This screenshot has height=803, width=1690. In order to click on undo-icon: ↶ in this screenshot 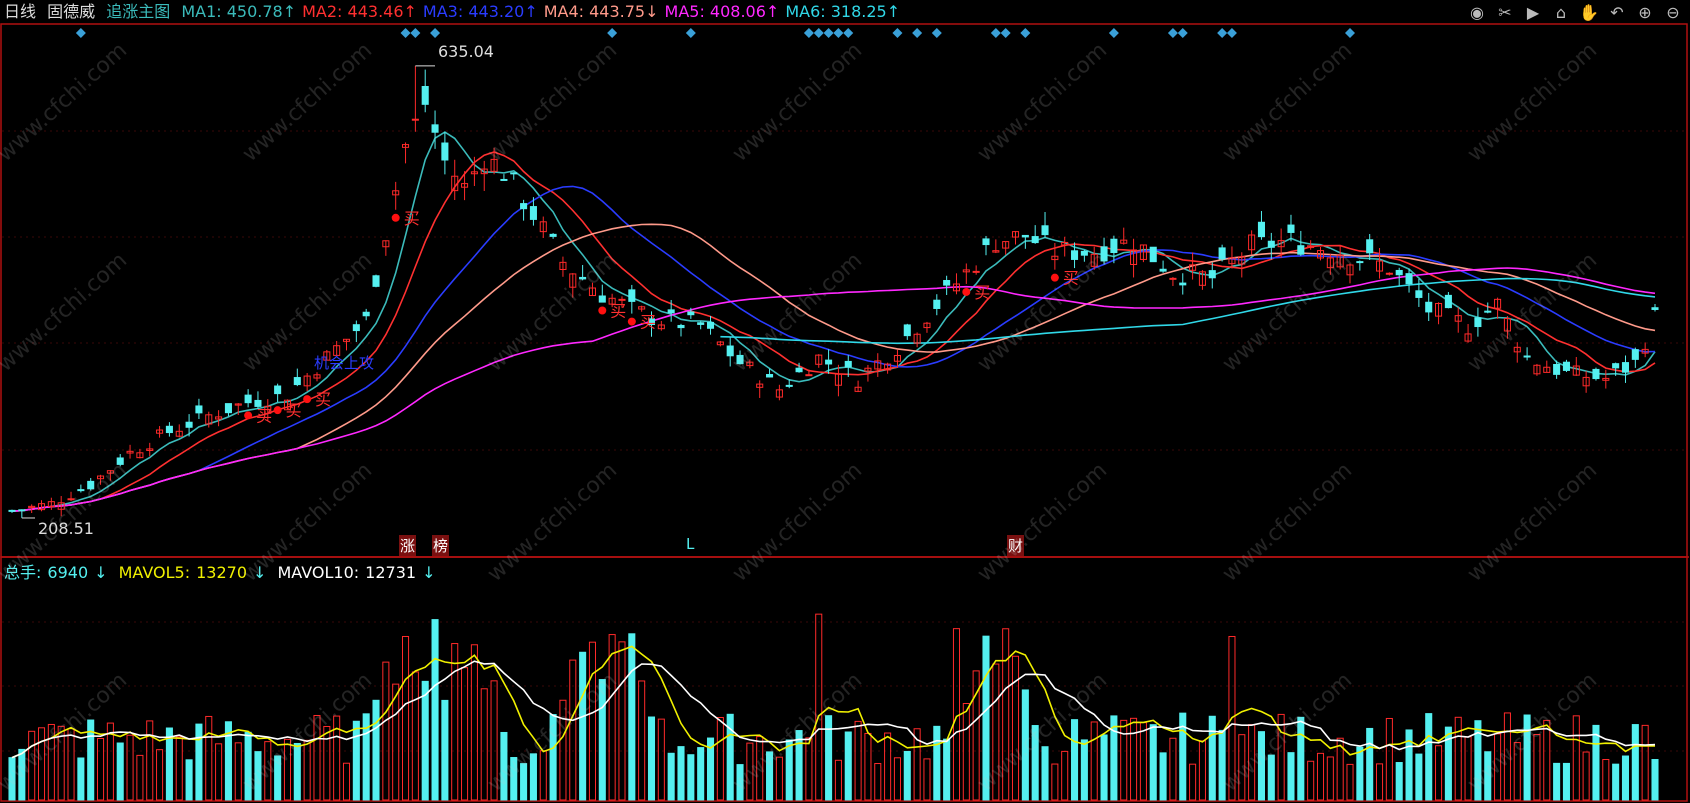, I will do `click(1617, 13)`.